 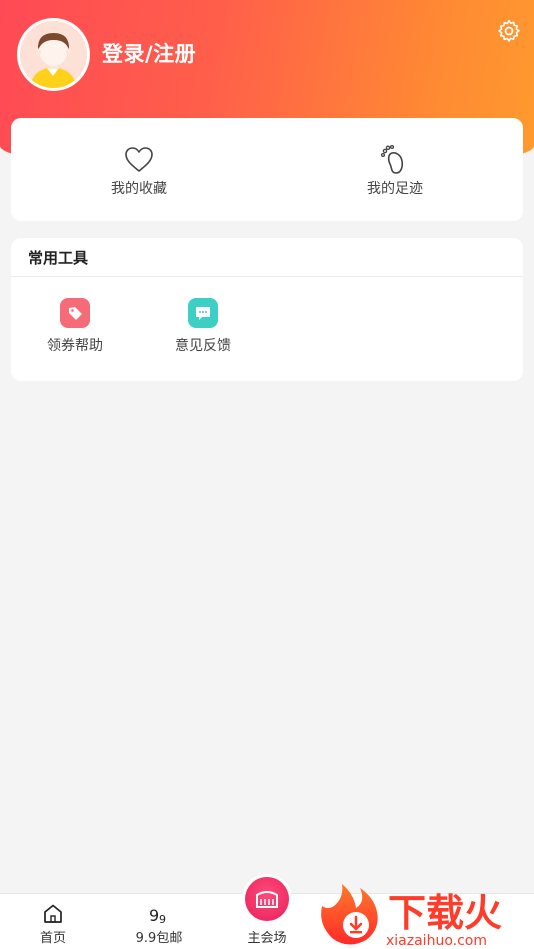 I want to click on tab-home: 首页, so click(x=53, y=921).